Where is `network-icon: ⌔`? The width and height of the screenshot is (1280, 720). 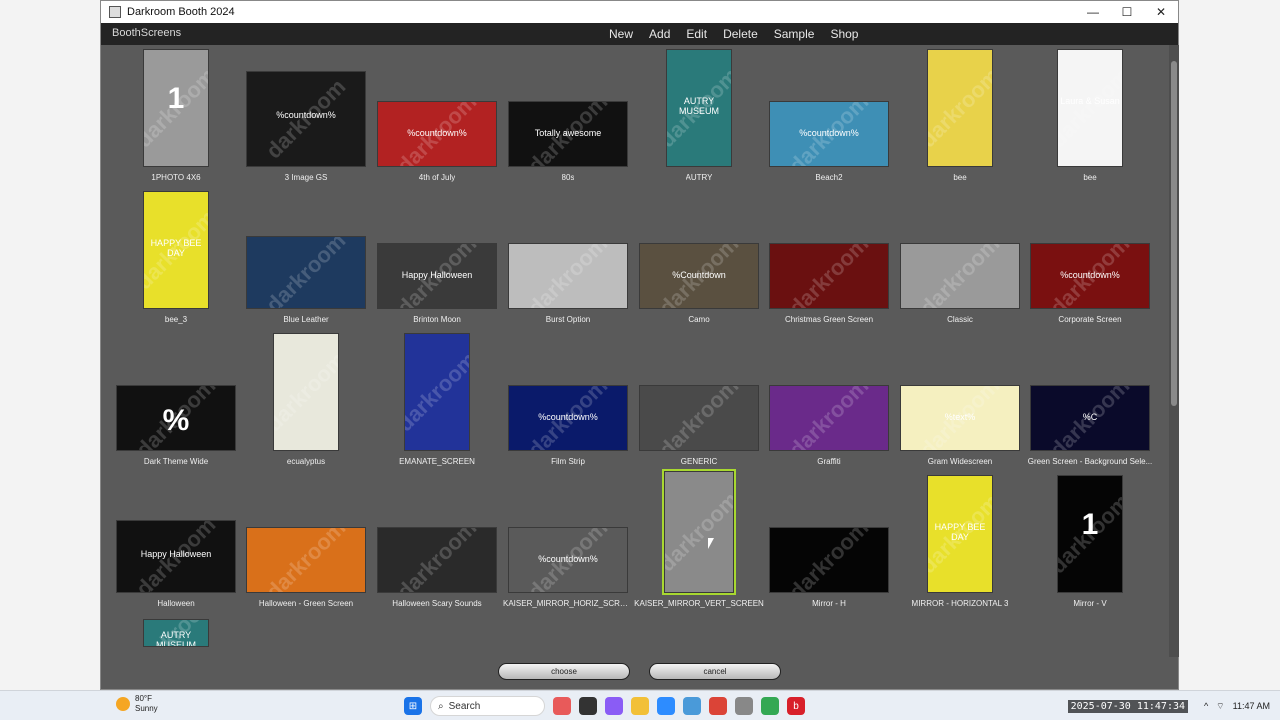
network-icon: ⌔ is located at coordinates (1220, 706).